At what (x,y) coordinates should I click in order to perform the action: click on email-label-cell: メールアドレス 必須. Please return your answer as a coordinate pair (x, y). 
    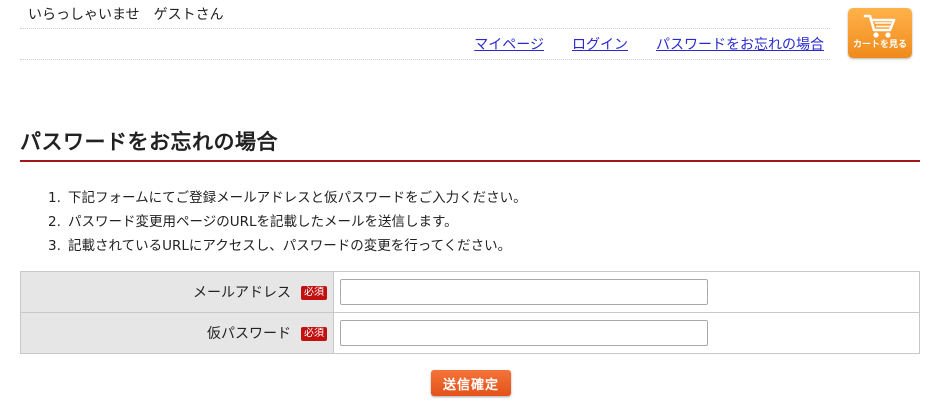
    Looking at the image, I should click on (177, 292).